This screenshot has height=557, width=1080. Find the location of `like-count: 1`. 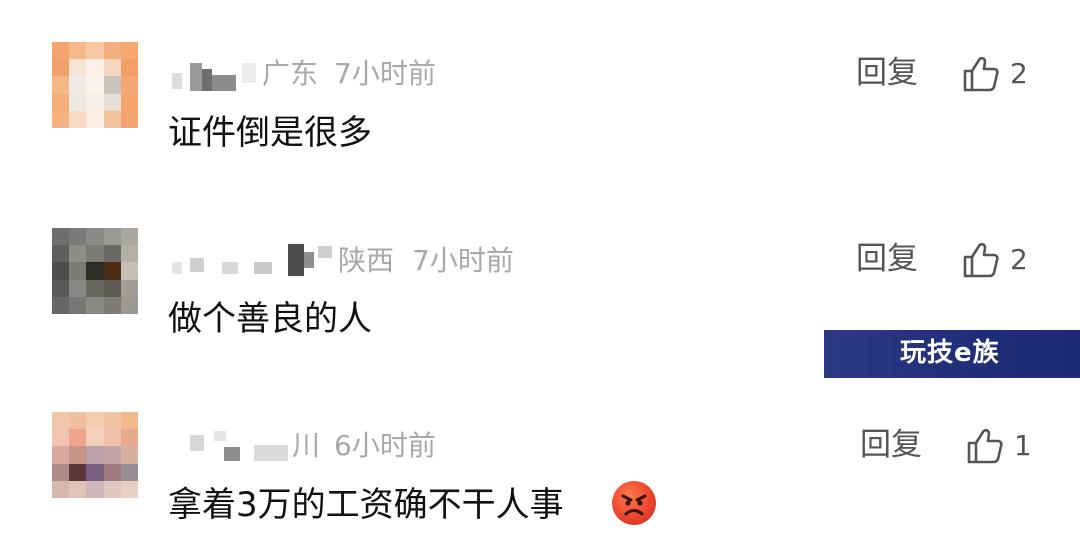

like-count: 1 is located at coordinates (1023, 445).